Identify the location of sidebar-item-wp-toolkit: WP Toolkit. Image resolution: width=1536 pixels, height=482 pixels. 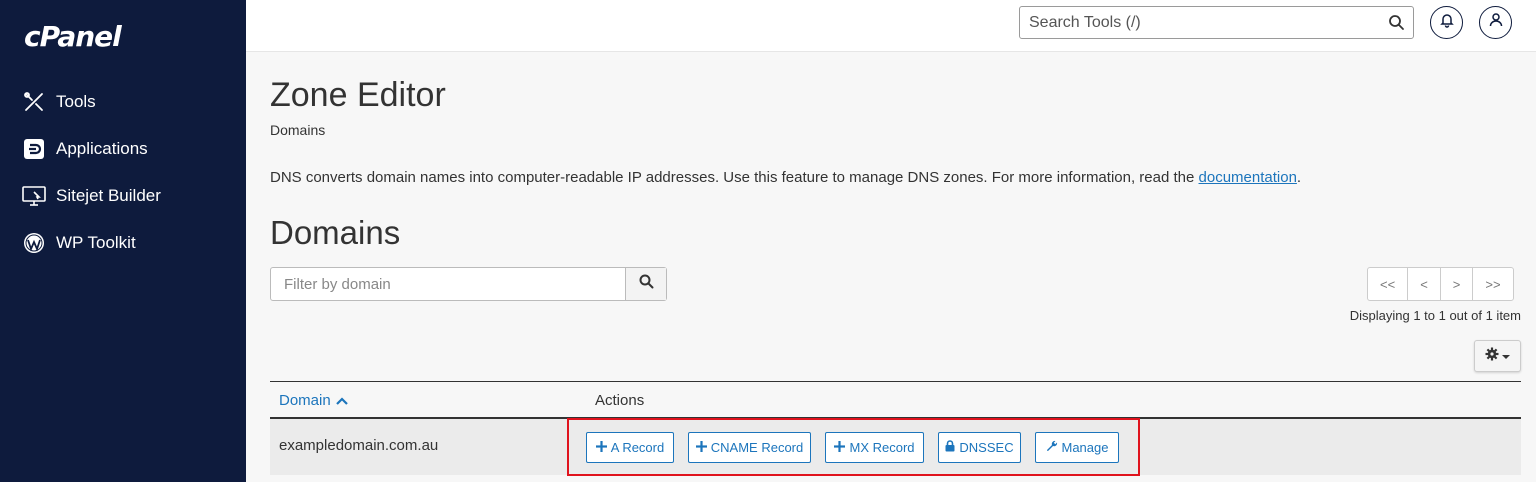
(91, 243).